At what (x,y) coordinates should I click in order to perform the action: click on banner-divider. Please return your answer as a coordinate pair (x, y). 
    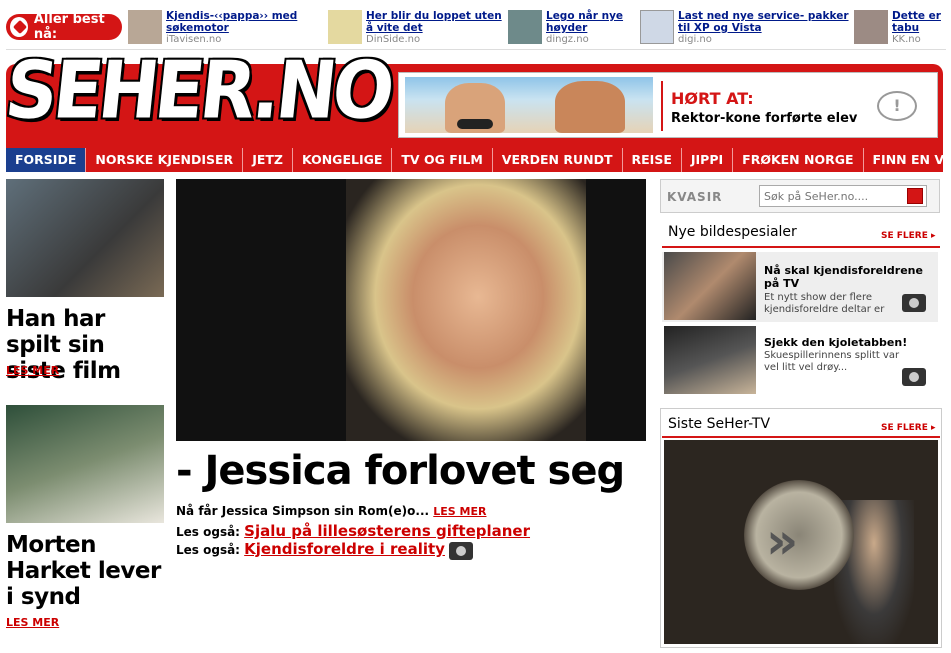
    Looking at the image, I should click on (662, 106).